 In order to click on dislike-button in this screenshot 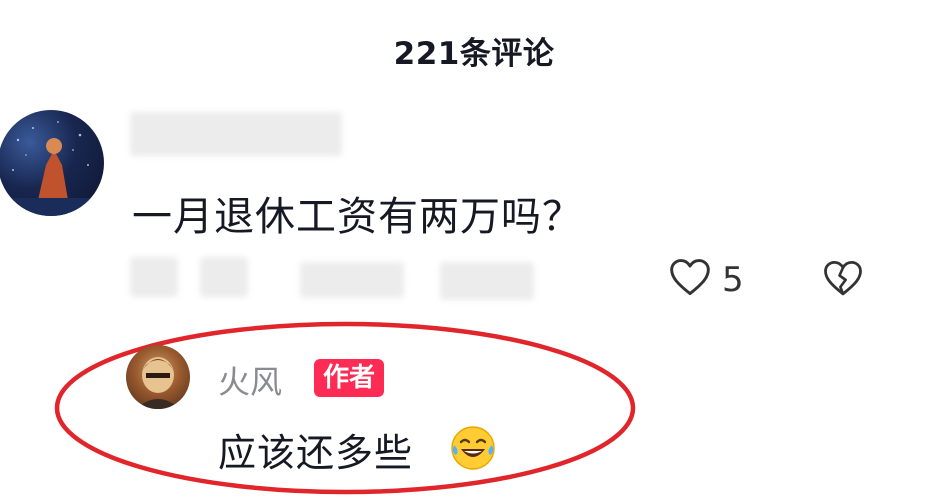, I will do `click(843, 281)`.